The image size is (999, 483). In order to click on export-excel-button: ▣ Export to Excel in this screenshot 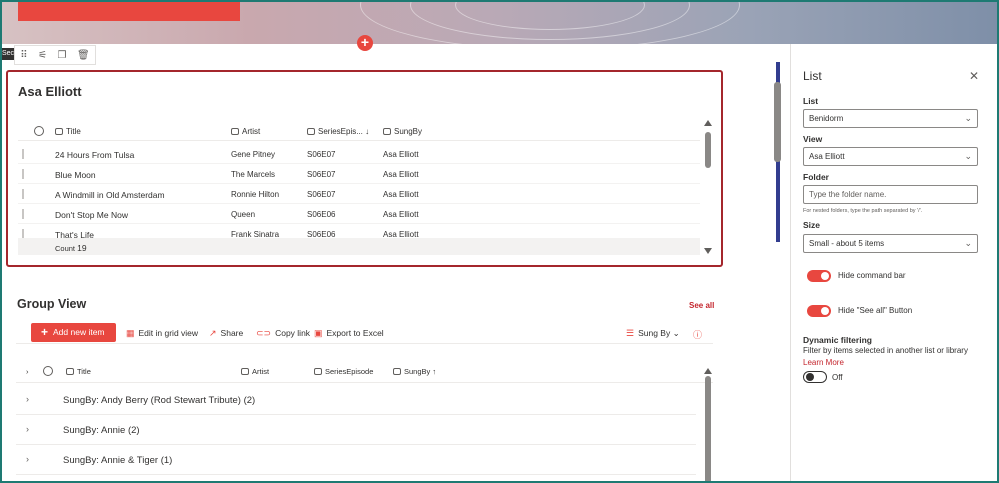, I will do `click(349, 333)`.